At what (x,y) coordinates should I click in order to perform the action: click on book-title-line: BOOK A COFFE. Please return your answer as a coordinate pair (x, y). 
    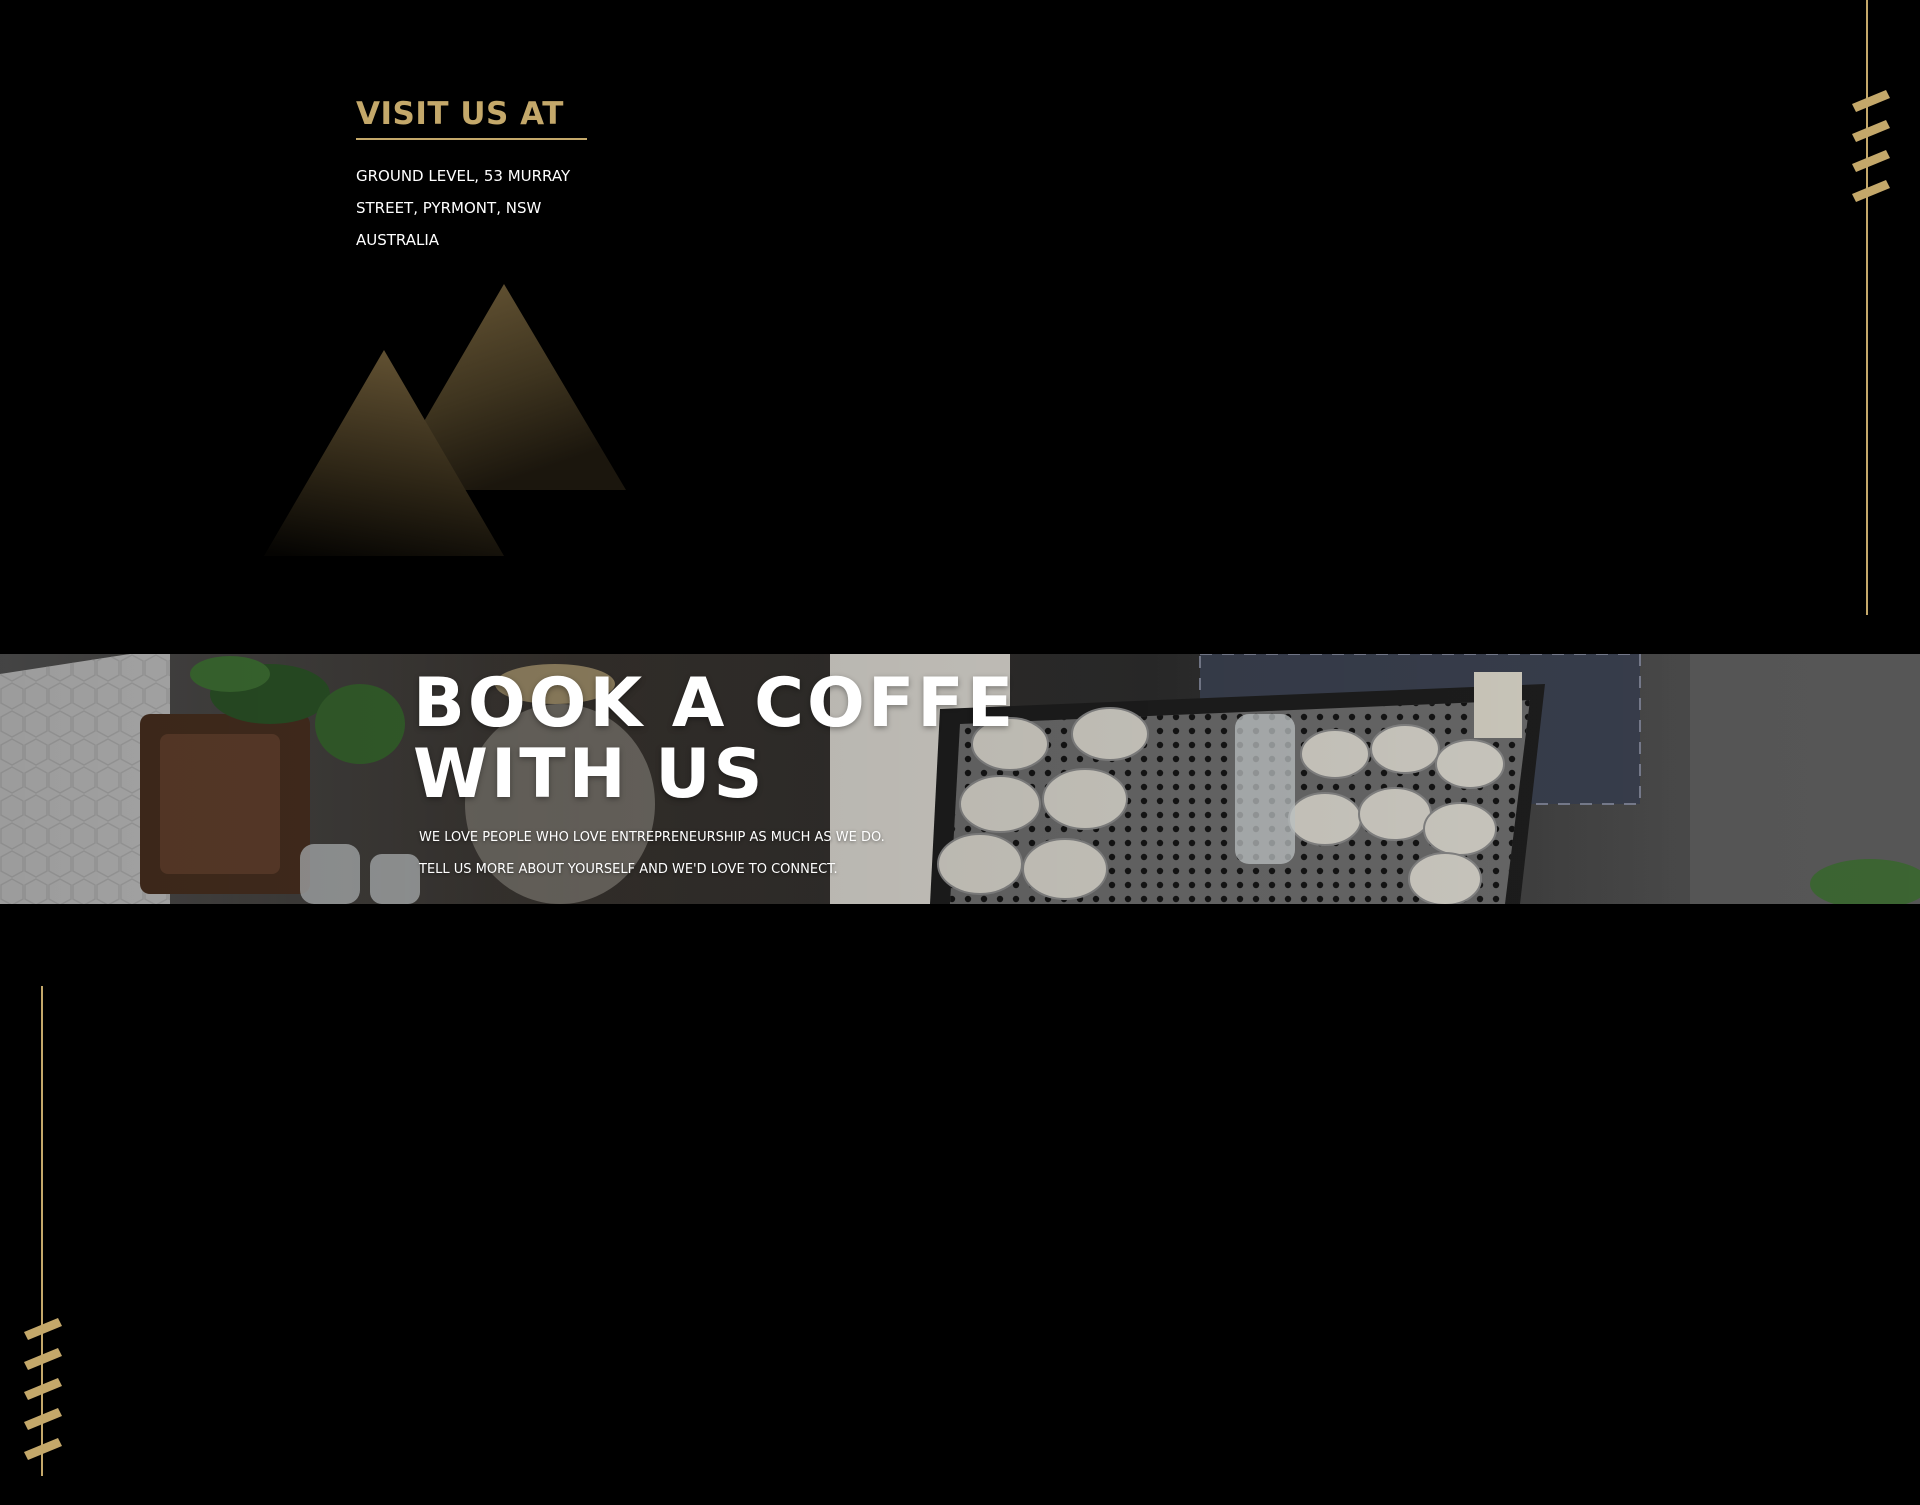
    Looking at the image, I should click on (715, 703).